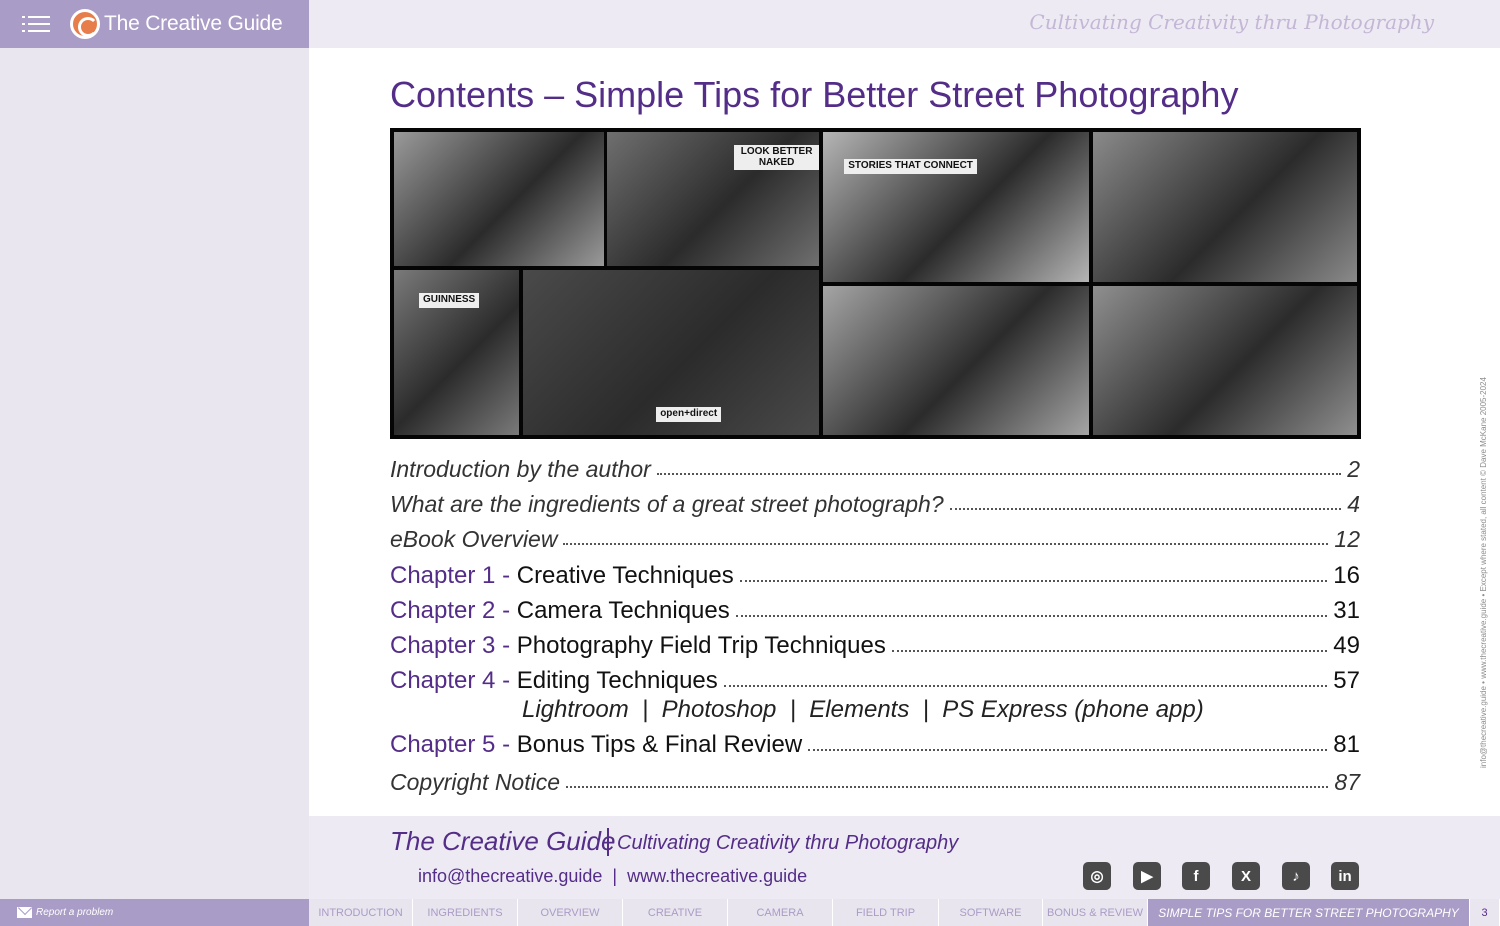 The image size is (1500, 926). I want to click on x-icon: X, so click(1246, 876).